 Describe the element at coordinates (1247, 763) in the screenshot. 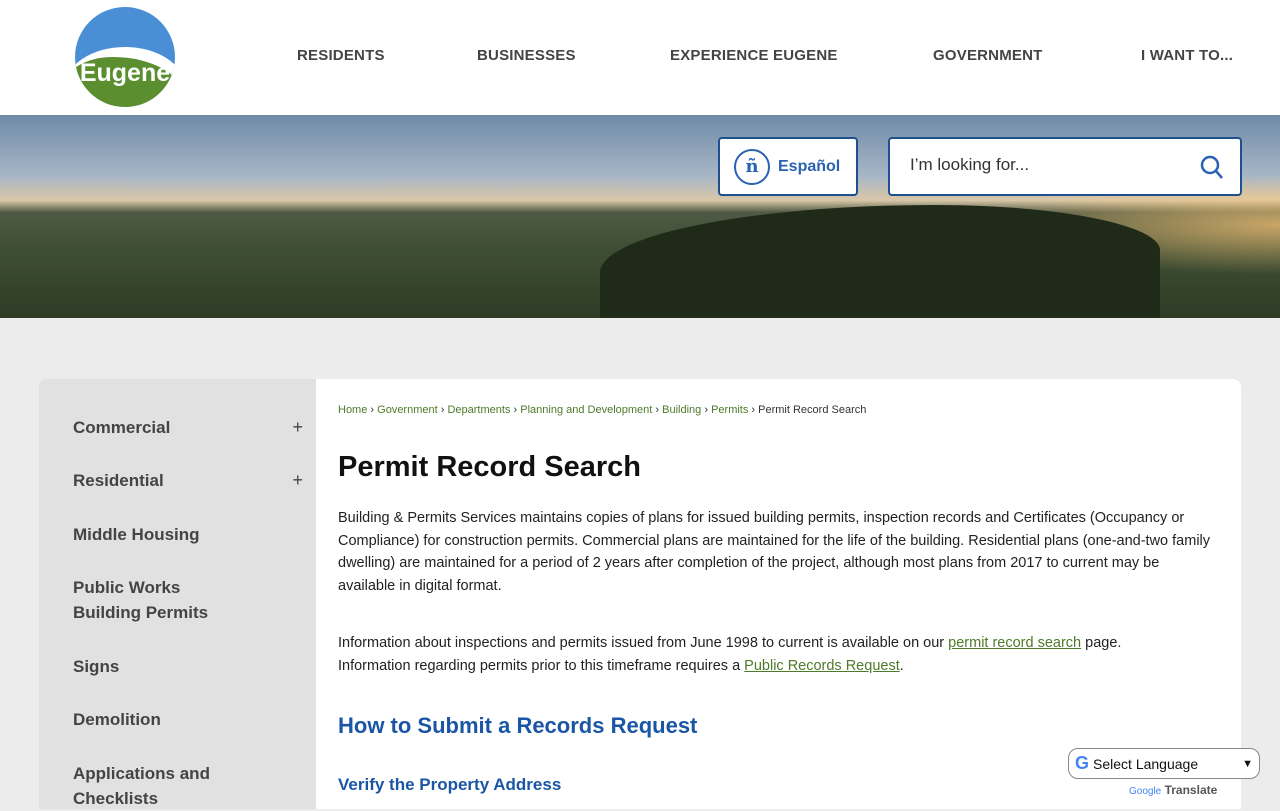

I see `chevron-down-icon: ▼` at that location.